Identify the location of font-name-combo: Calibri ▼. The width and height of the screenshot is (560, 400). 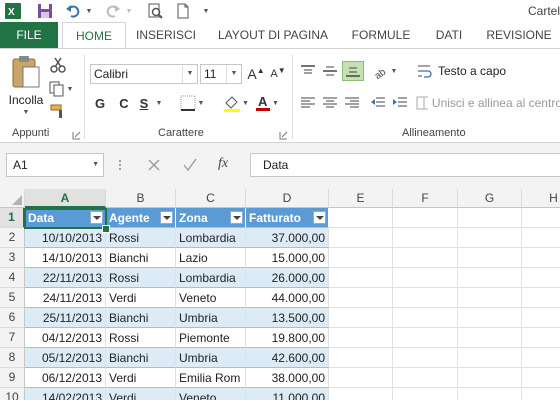
(144, 74).